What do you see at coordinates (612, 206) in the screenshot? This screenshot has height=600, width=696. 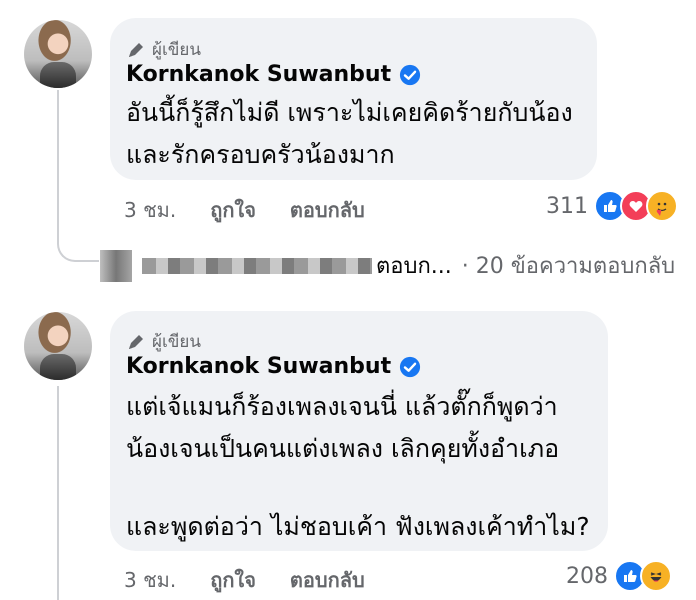 I see `reaction-summary: 311` at bounding box center [612, 206].